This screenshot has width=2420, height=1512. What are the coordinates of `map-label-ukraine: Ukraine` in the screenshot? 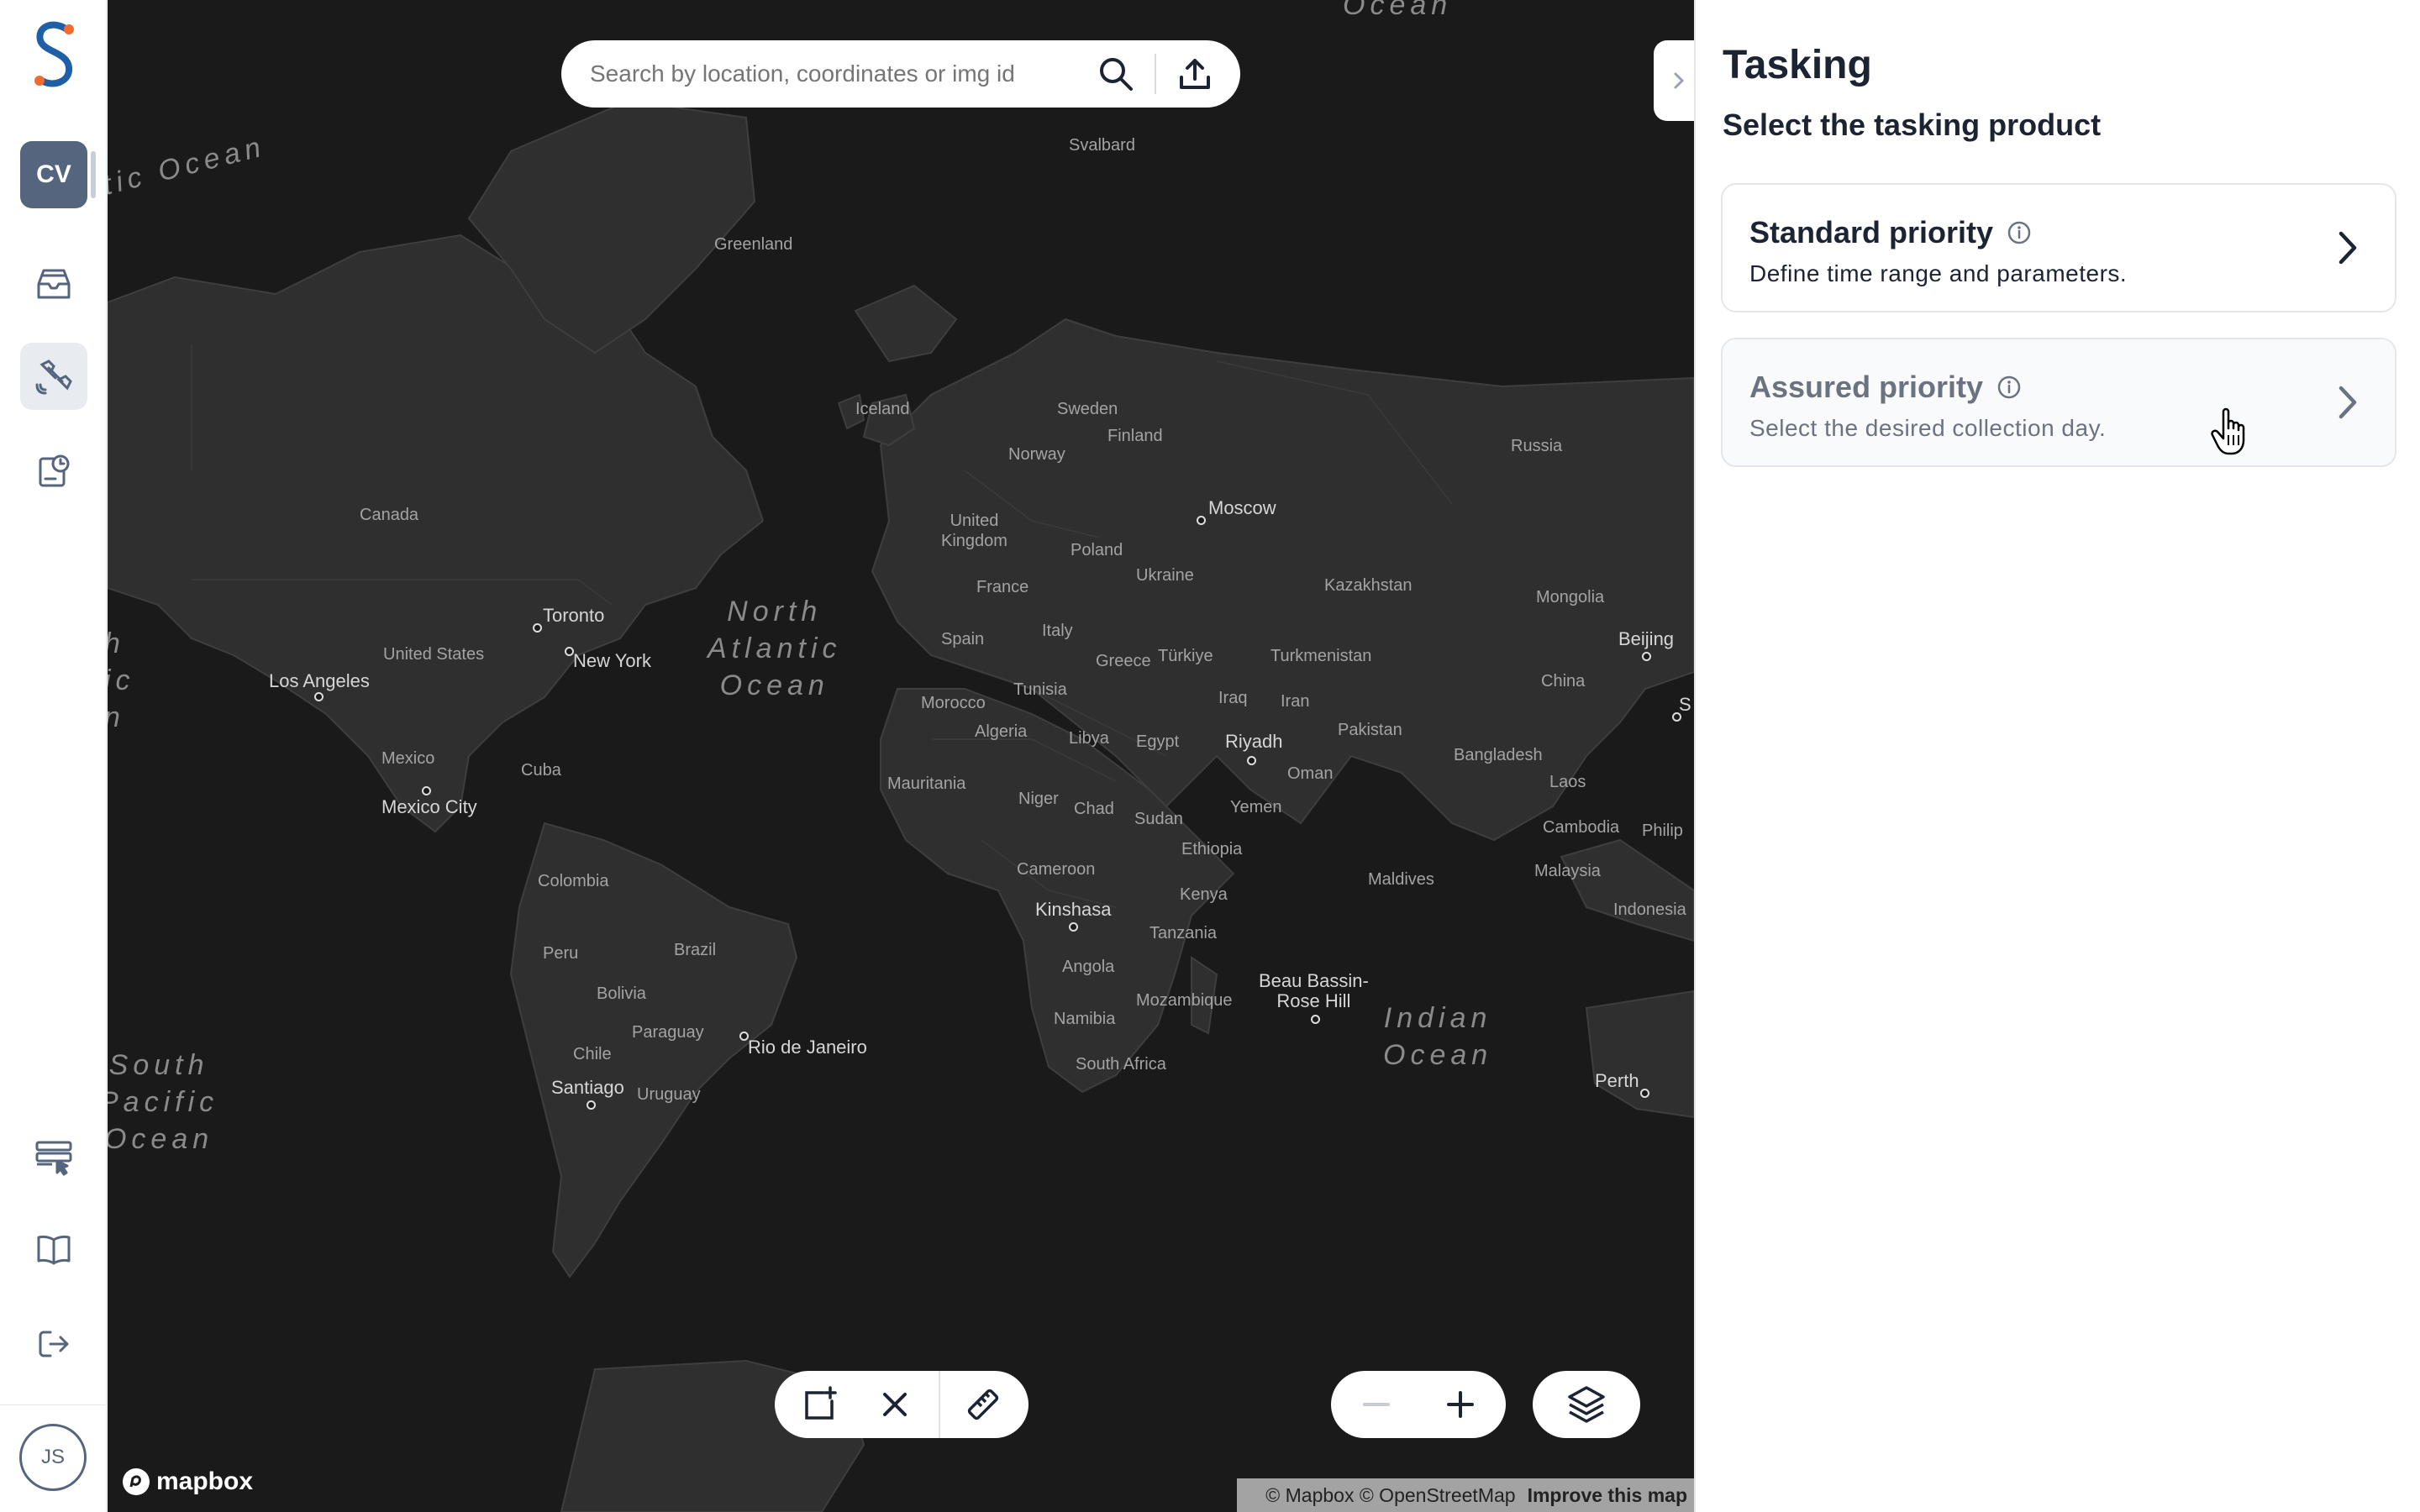 It's located at (1165, 575).